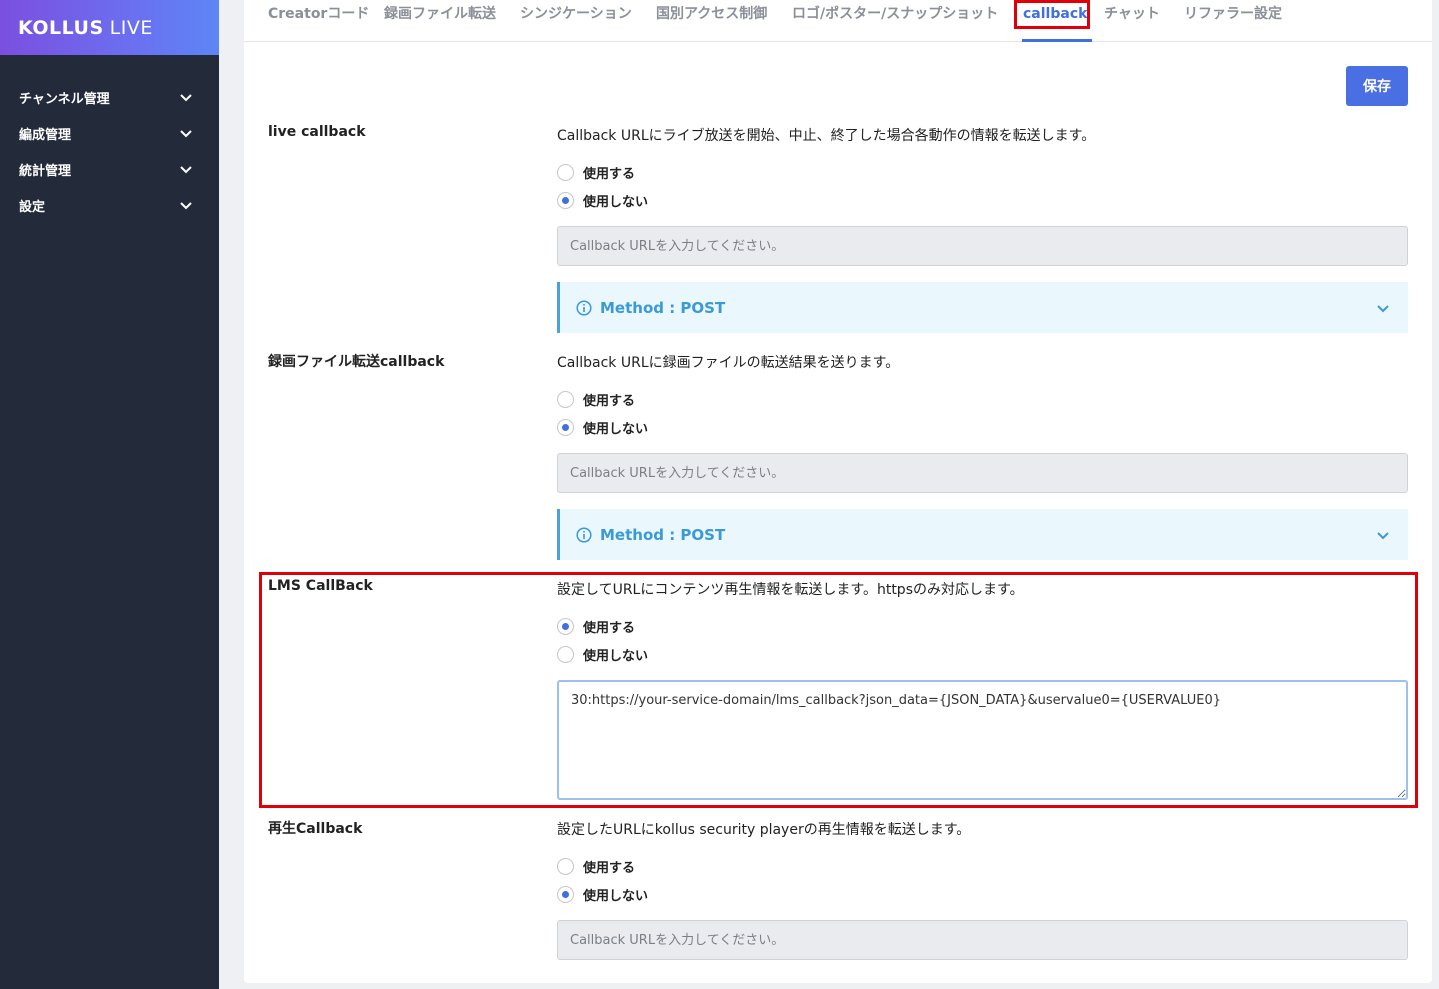  I want to click on sidebar-item-label: 設定, so click(32, 207).